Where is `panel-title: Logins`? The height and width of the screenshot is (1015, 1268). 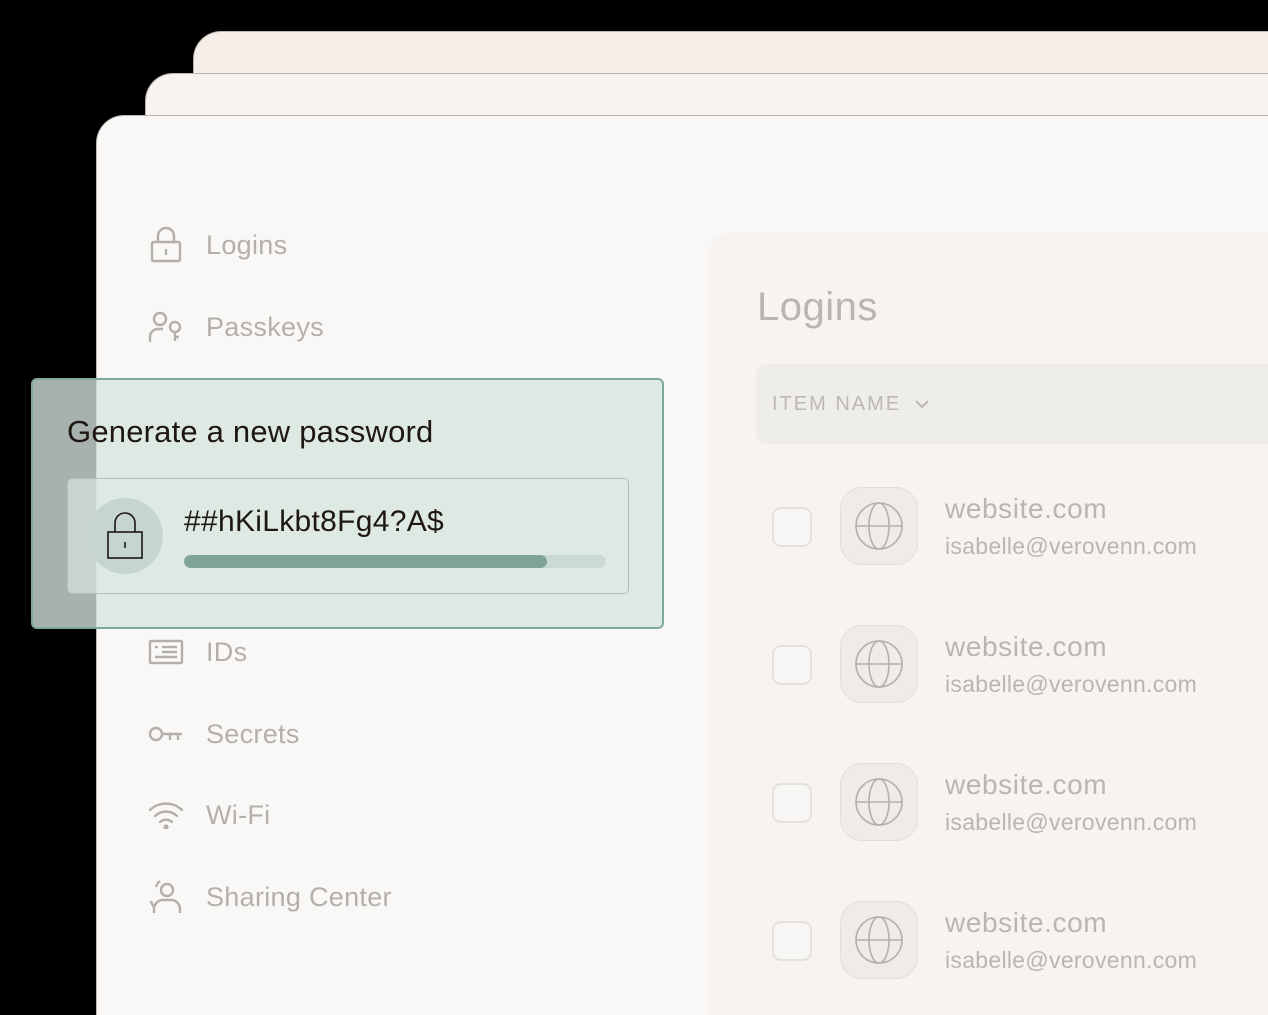
panel-title: Logins is located at coordinates (817, 307).